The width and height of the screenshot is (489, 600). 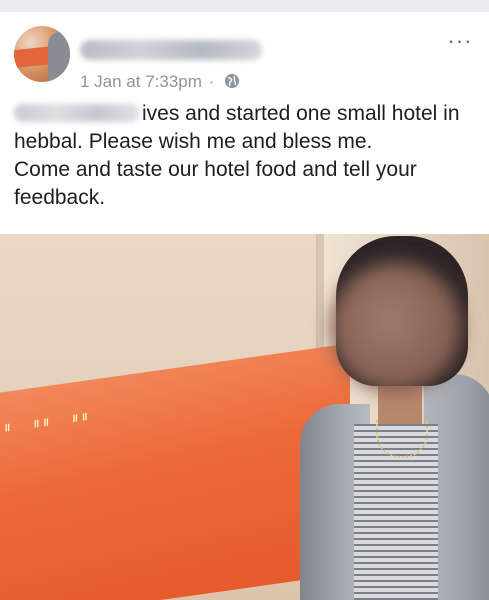 I want to click on author-name-blurred, so click(x=171, y=50).